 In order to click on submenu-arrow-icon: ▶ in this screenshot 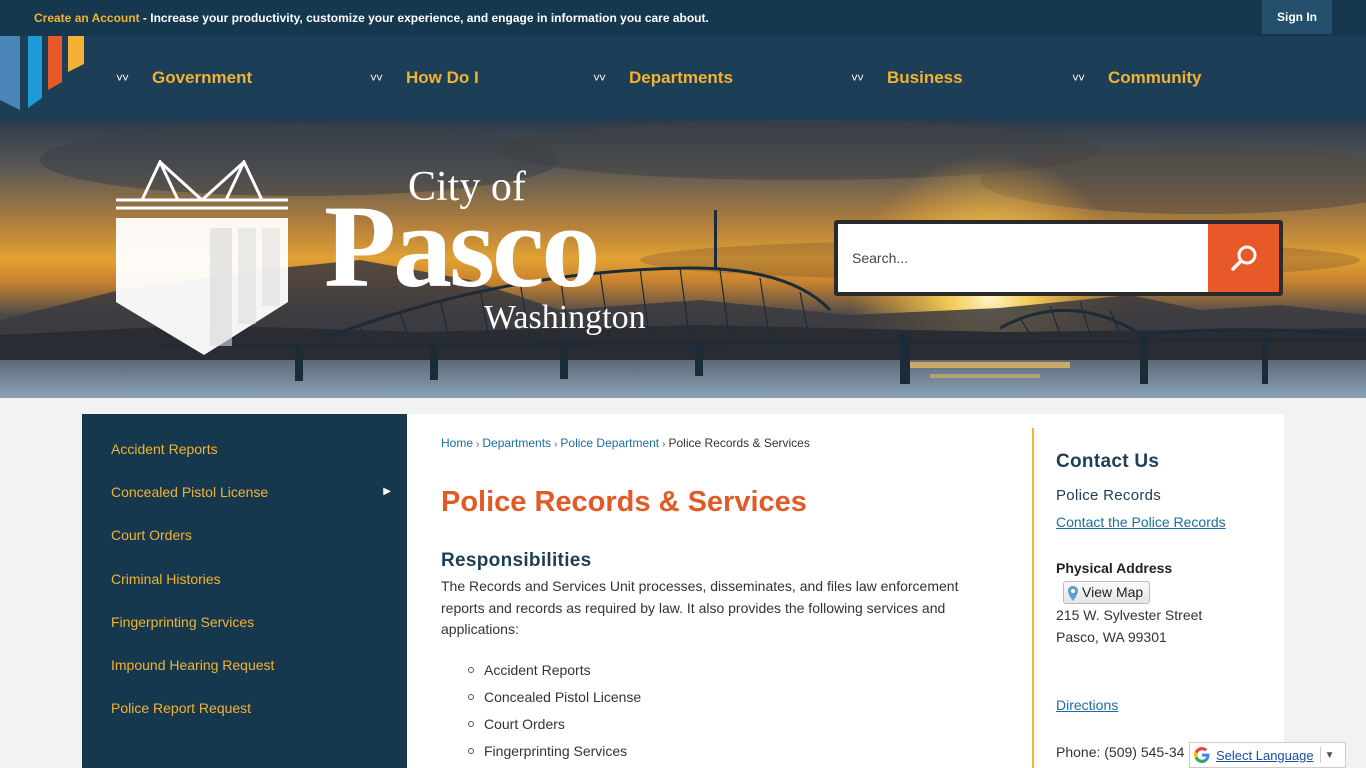, I will do `click(387, 491)`.